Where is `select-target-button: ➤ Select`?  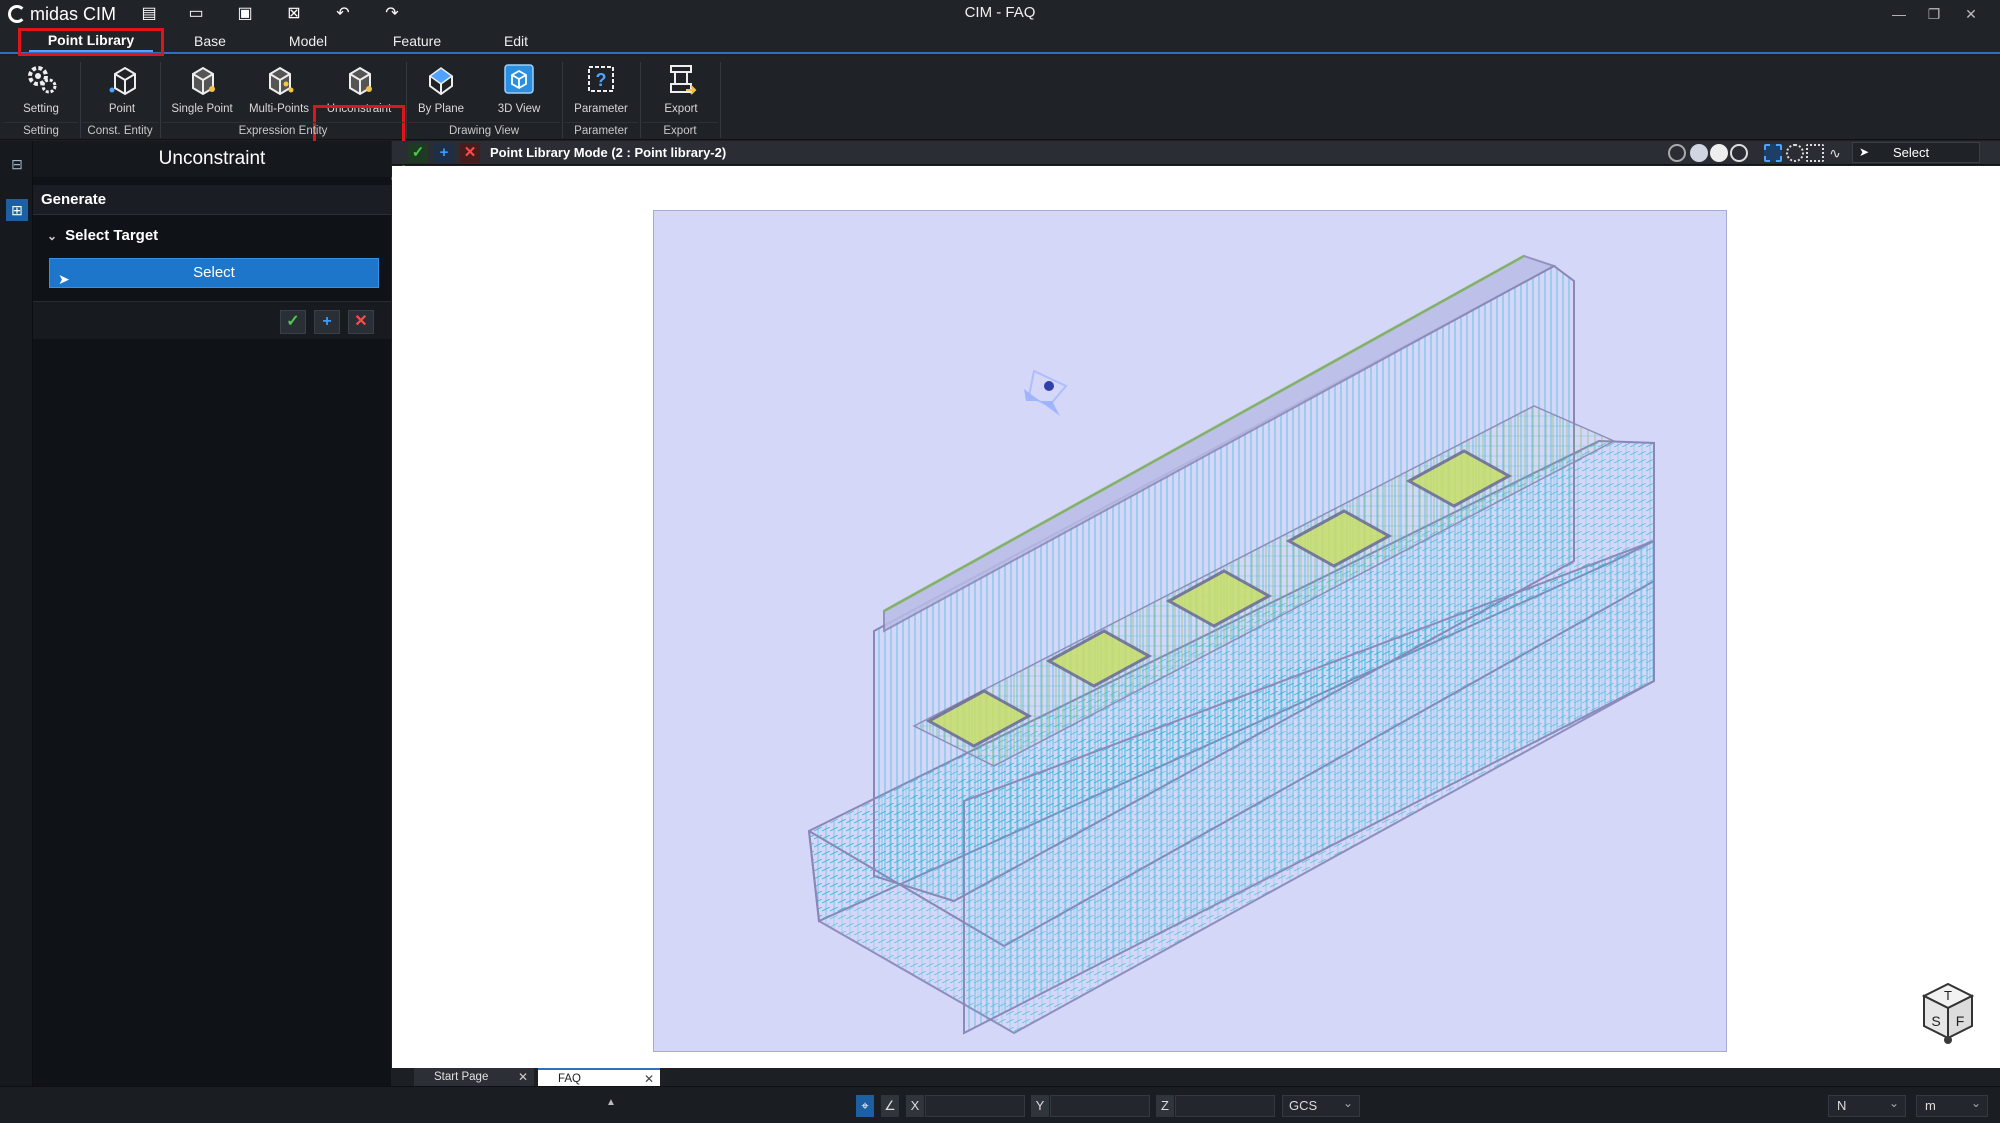 select-target-button: ➤ Select is located at coordinates (214, 273).